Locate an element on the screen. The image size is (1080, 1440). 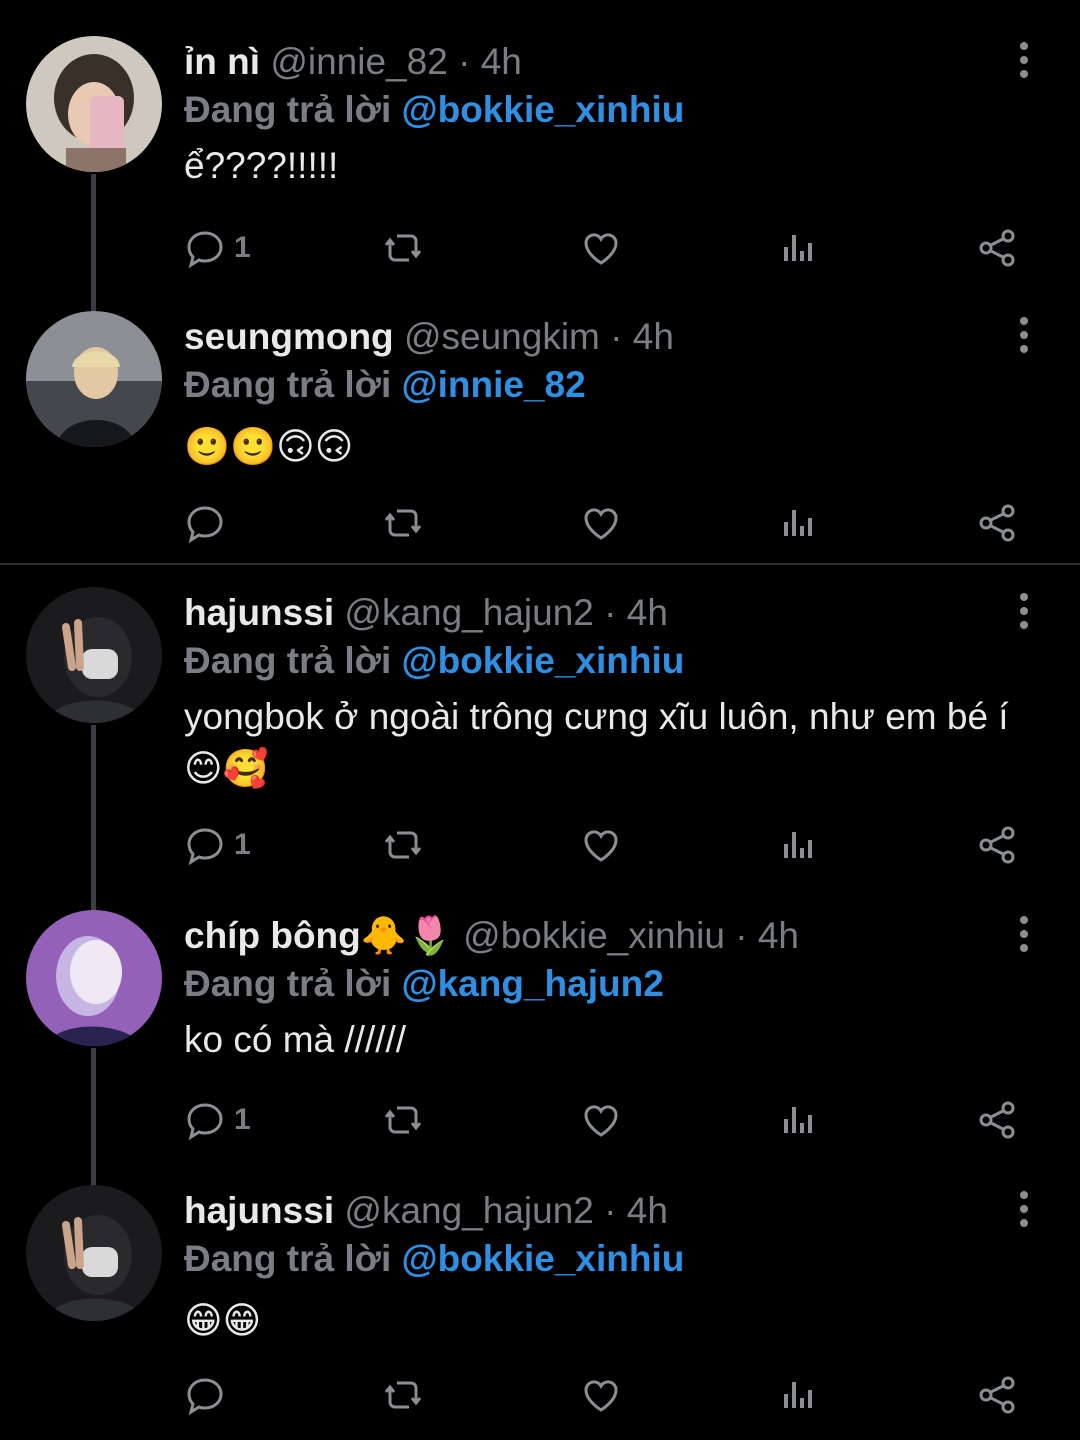
tweet-header: ỉn nì @innie_82 · 4h is located at coordinates (353, 62).